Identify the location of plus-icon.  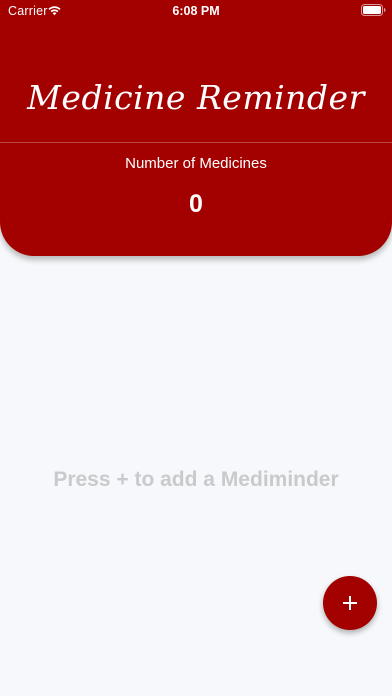
(350, 603).